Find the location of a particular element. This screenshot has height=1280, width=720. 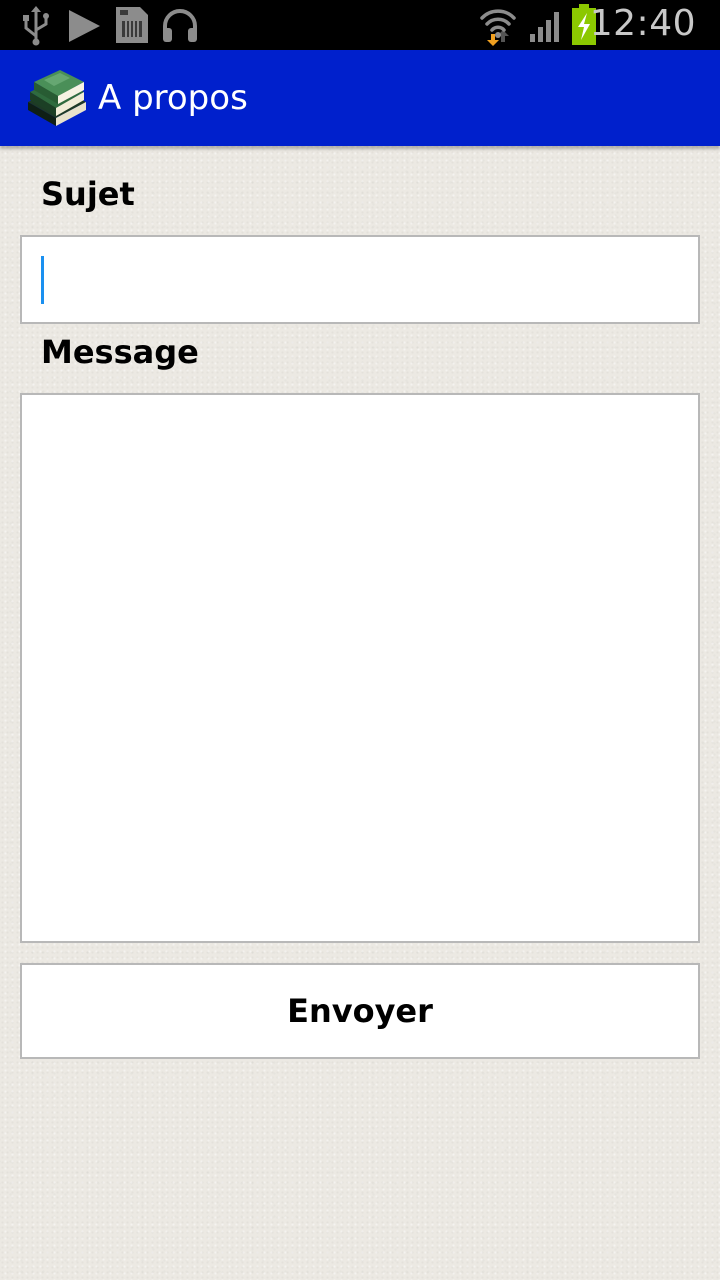

send-button: Envoyer is located at coordinates (360, 1011).